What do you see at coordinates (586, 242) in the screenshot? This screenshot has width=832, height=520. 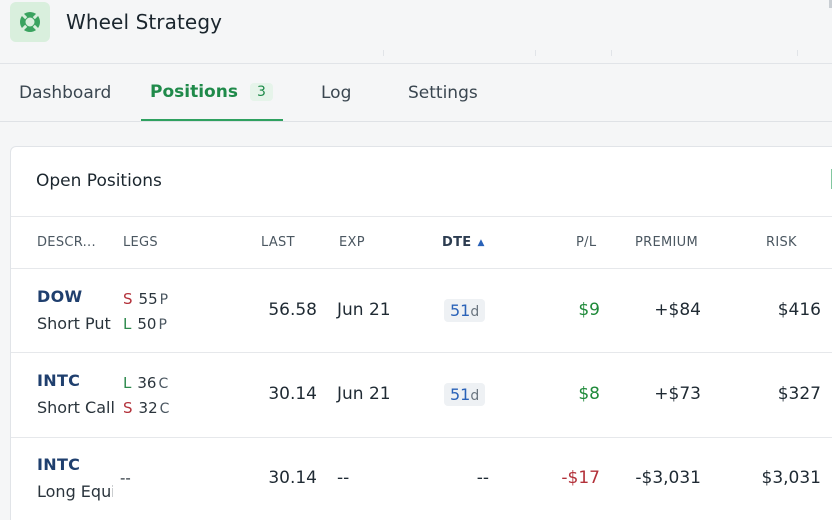 I see `col-header-pl: P/L` at bounding box center [586, 242].